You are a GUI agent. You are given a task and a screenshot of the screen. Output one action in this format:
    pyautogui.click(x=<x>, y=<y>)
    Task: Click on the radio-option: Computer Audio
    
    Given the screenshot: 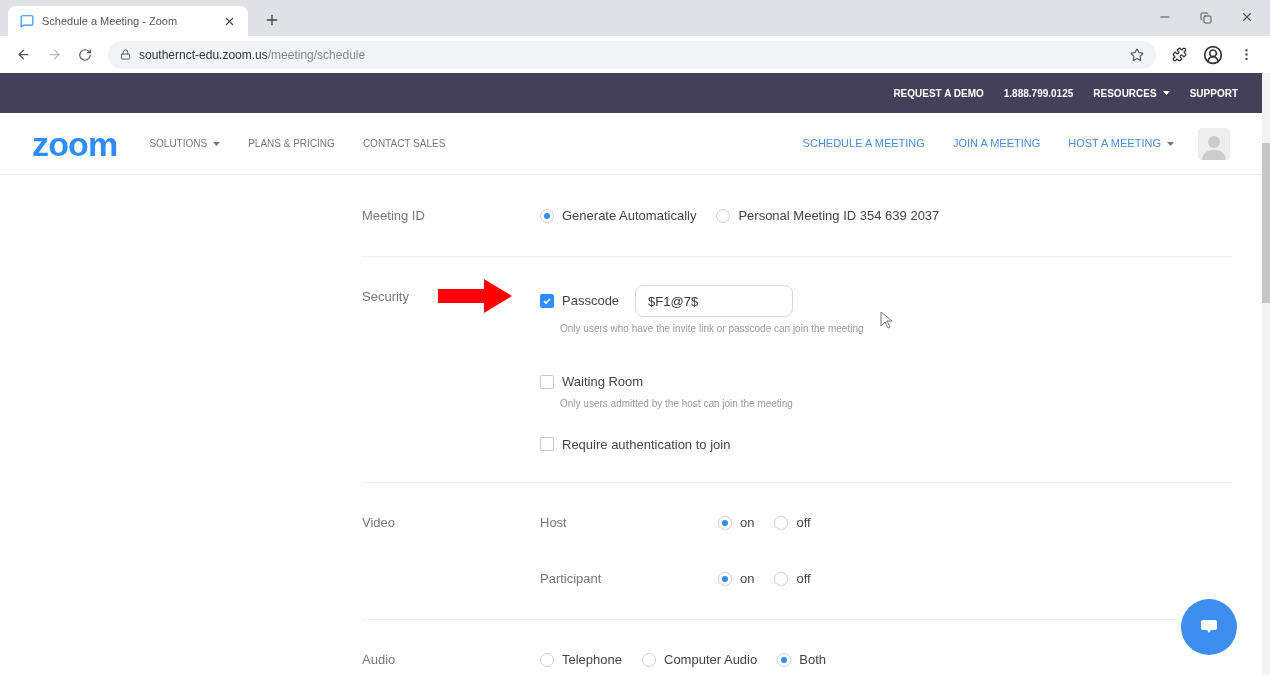 What is the action you would take?
    pyautogui.click(x=700, y=660)
    